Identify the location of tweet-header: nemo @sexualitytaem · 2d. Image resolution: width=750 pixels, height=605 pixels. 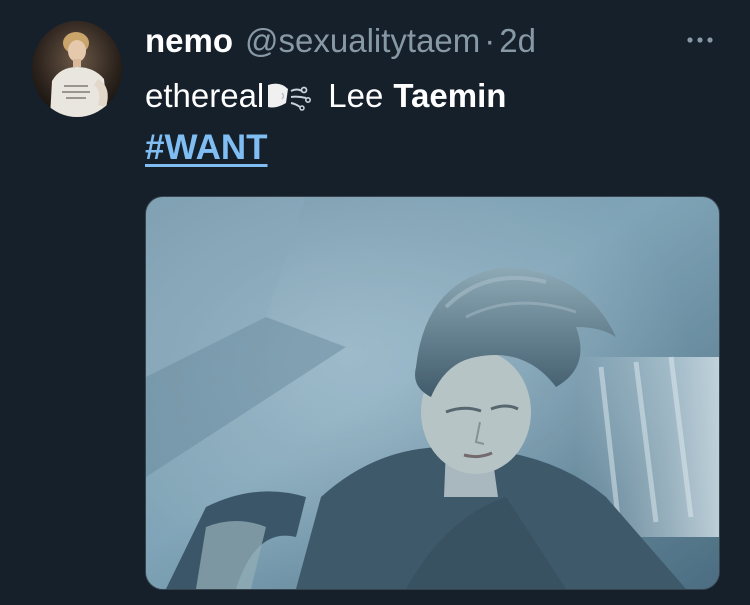
(340, 41).